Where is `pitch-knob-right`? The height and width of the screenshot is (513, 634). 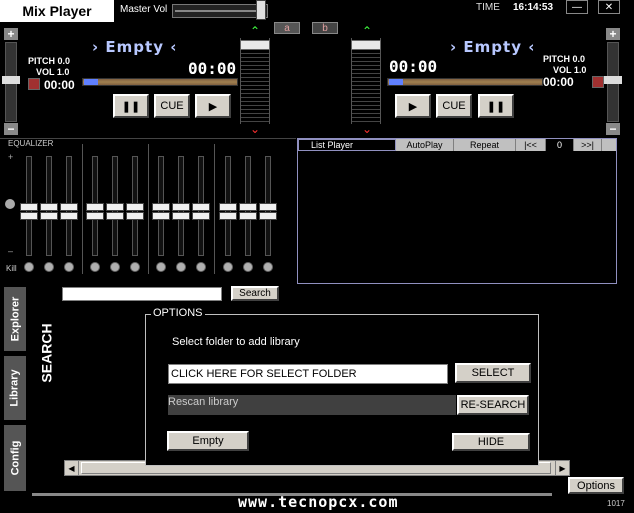 pitch-knob-right is located at coordinates (613, 80).